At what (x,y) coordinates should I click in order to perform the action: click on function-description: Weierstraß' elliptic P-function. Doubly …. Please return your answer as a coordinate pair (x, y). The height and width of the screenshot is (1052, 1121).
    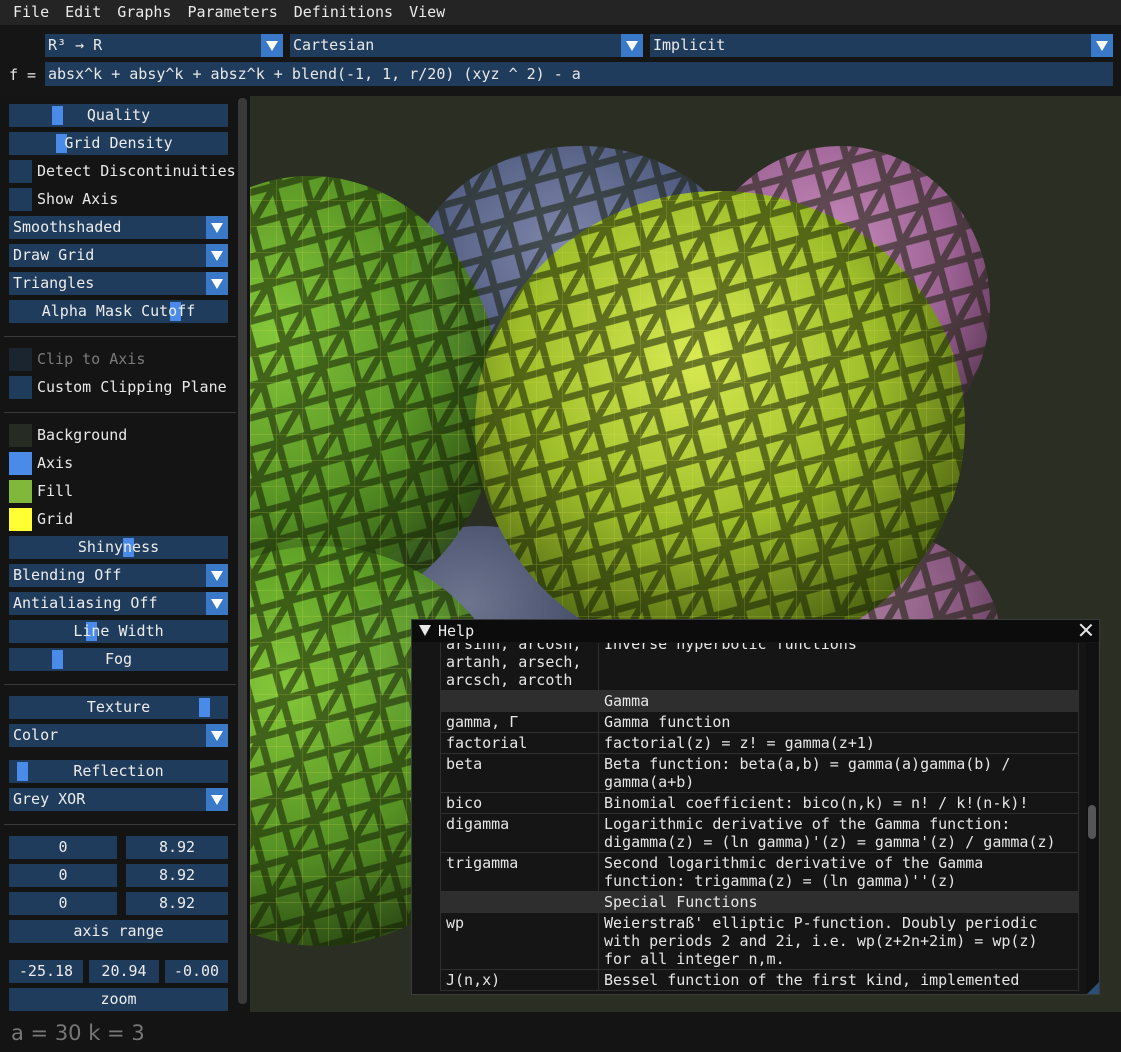
    Looking at the image, I should click on (838, 941).